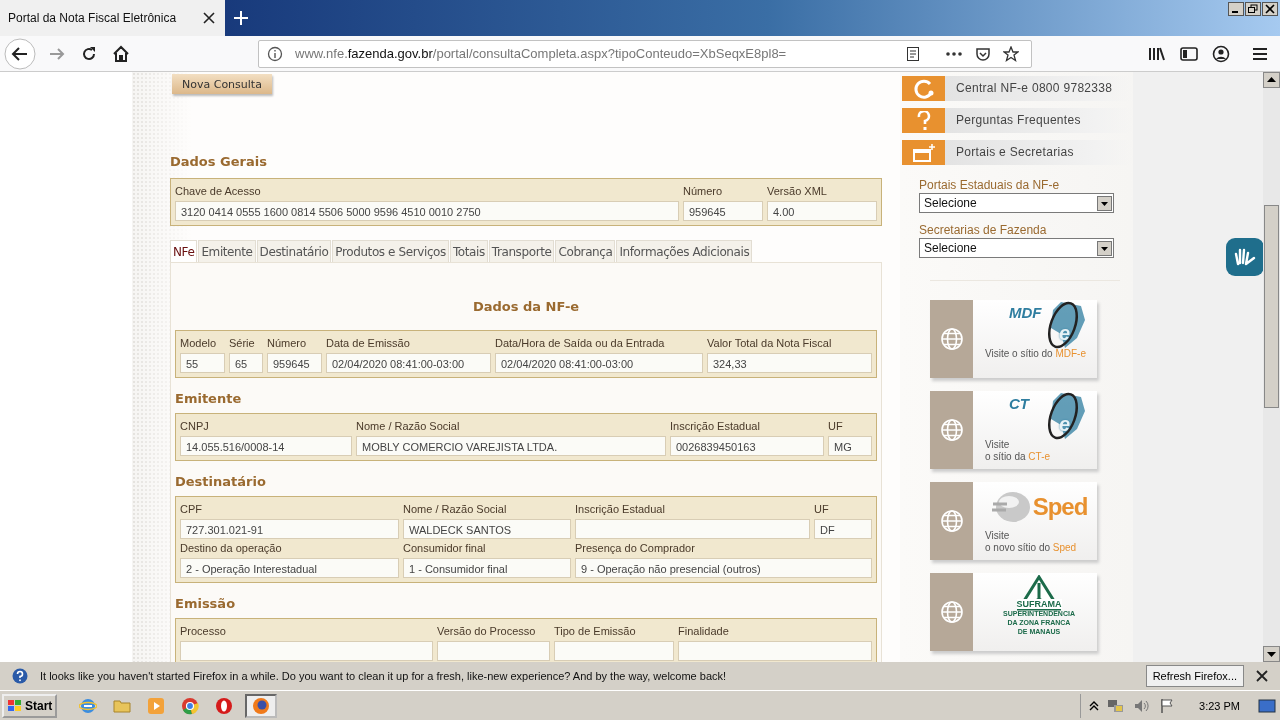  Describe the element at coordinates (241, 18) in the screenshot. I see `new-tab-icon` at that location.